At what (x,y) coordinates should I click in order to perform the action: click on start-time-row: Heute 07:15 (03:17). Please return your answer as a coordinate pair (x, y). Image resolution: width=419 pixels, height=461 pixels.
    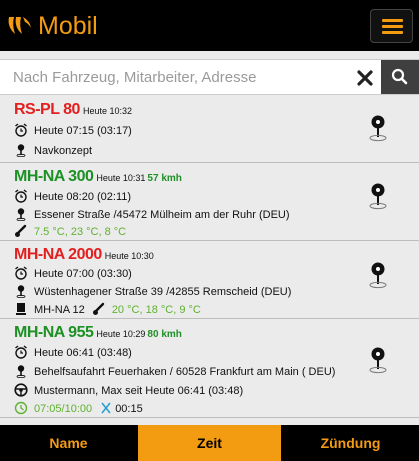
    Looking at the image, I should click on (73, 130).